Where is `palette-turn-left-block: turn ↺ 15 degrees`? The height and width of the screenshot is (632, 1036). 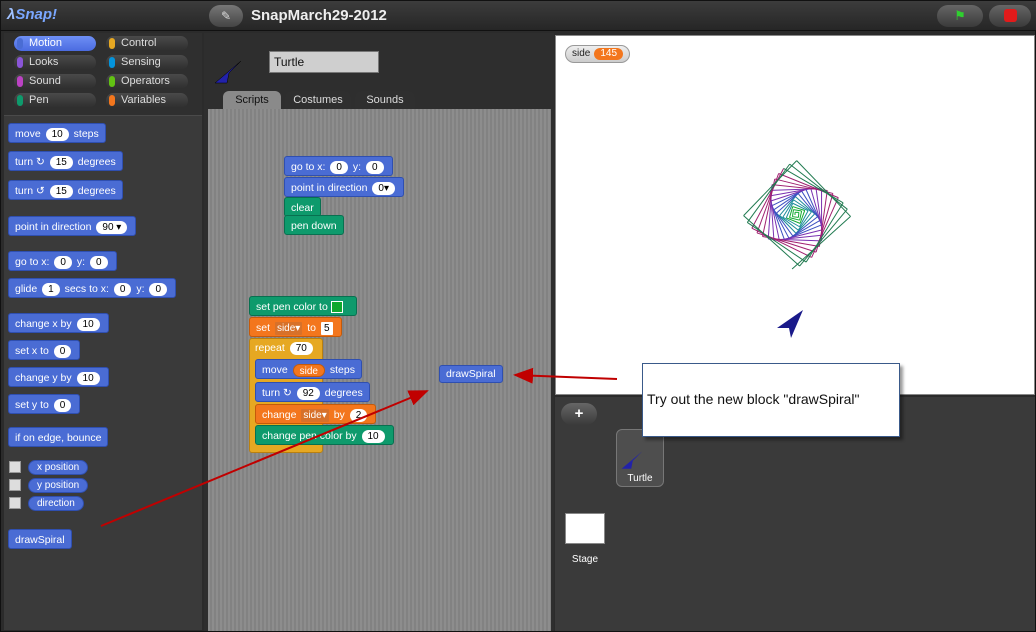 palette-turn-left-block: turn ↺ 15 degrees is located at coordinates (65, 190).